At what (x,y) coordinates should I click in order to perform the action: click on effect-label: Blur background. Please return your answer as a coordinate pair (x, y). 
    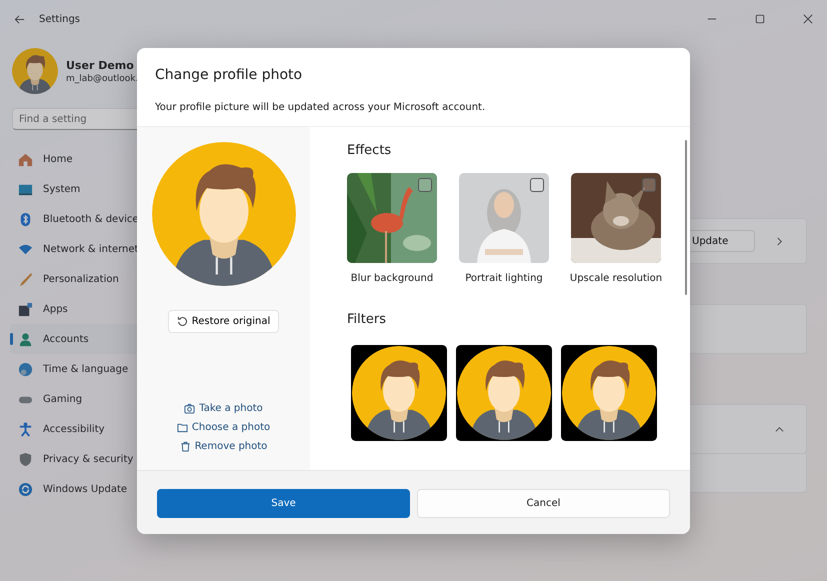
    Looking at the image, I should click on (392, 278).